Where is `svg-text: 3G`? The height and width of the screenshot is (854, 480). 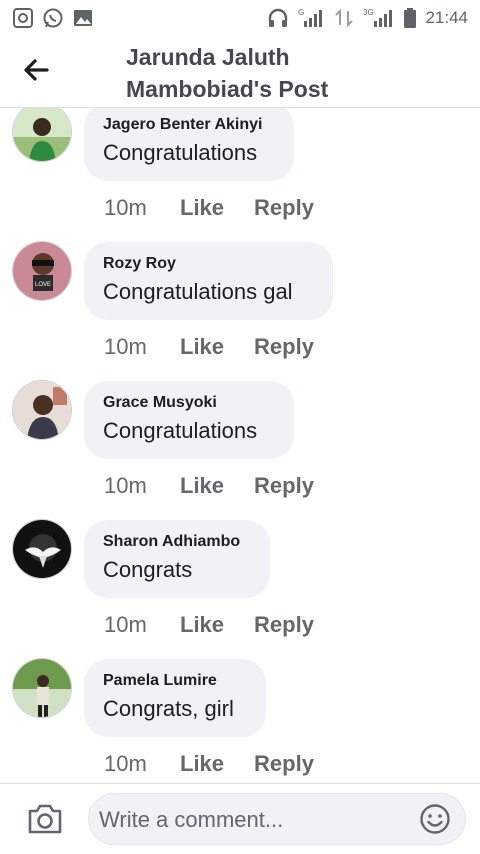 svg-text: 3G is located at coordinates (368, 12).